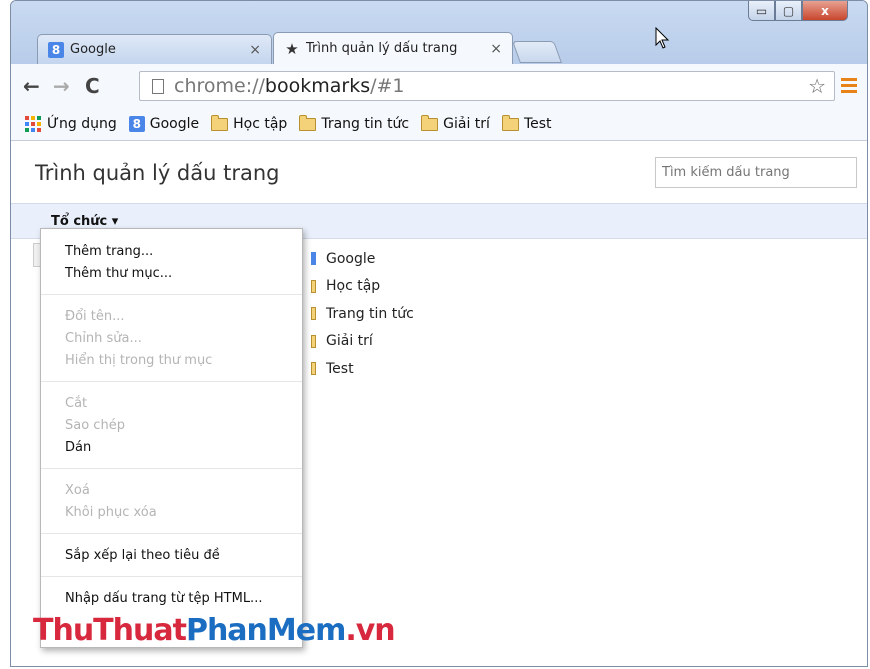 The width and height of the screenshot is (870, 669). Describe the element at coordinates (662, 38) in the screenshot. I see `mouse-cursor-icon` at that location.